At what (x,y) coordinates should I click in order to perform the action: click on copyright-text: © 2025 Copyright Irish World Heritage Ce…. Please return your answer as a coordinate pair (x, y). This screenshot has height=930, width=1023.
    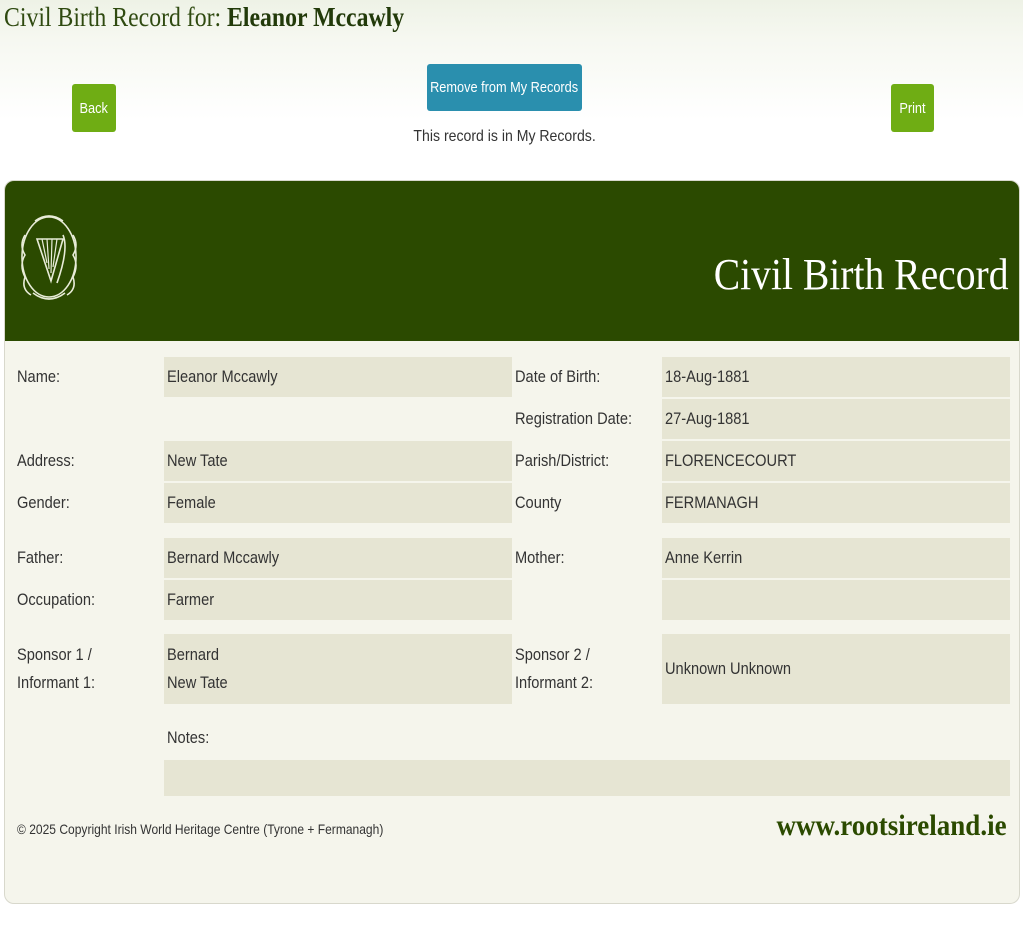
    Looking at the image, I should click on (200, 829).